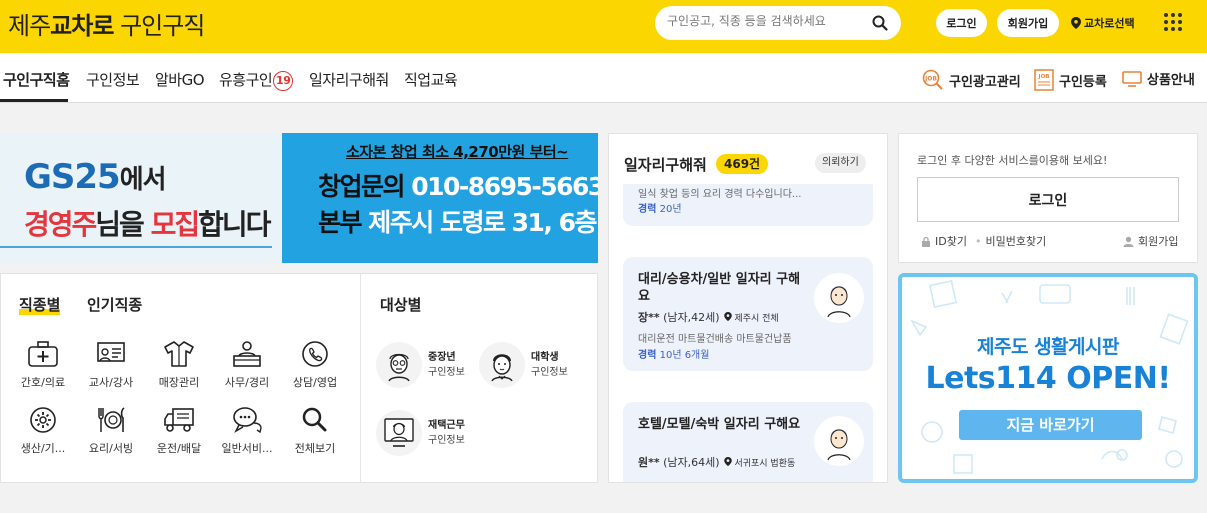 This screenshot has height=513, width=1207. Describe the element at coordinates (1128, 241) in the screenshot. I see `user-icon` at that location.